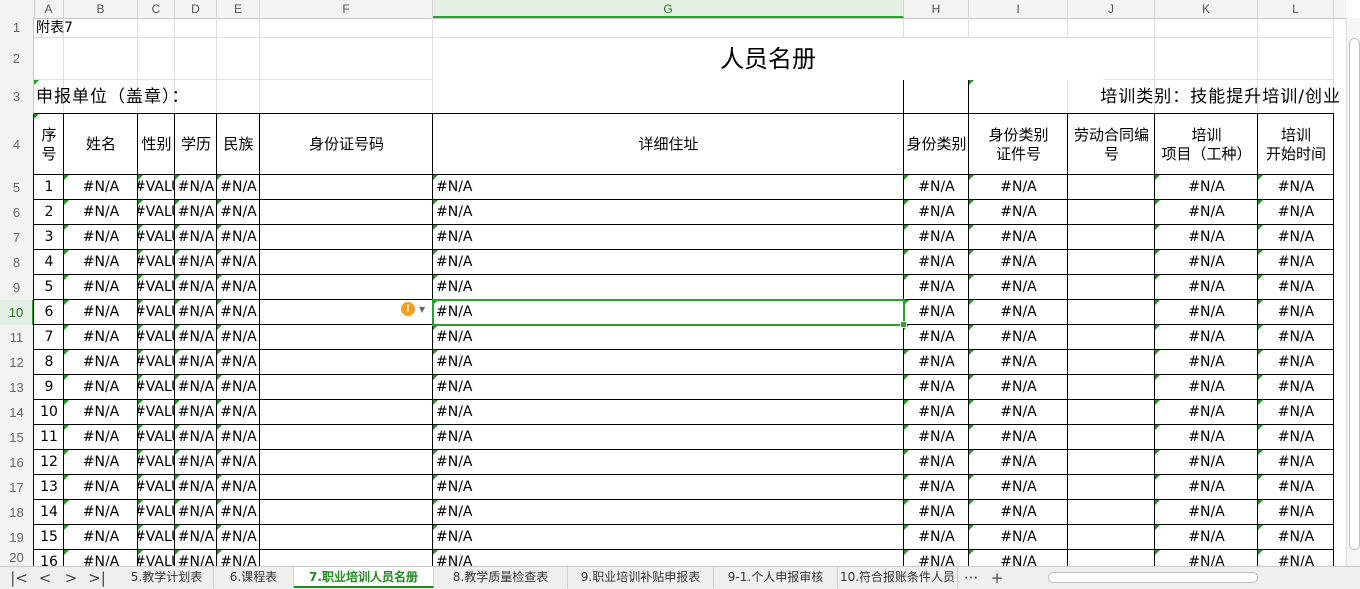 Image resolution: width=1360 pixels, height=589 pixels. I want to click on row-header-12: 12, so click(17, 362).